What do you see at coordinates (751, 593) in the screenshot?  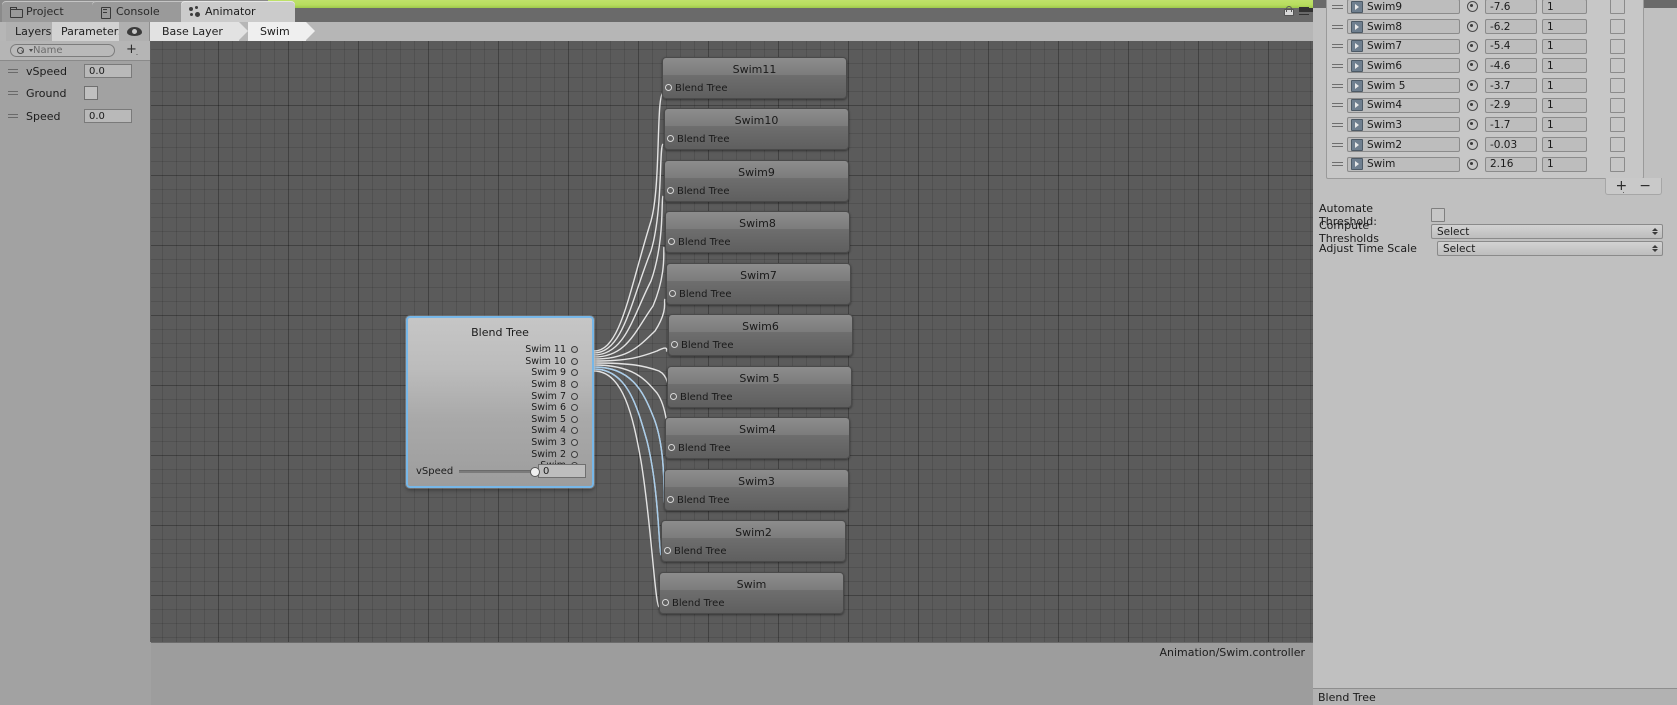 I see `state-node-swim: Swim Blend Tree` at bounding box center [751, 593].